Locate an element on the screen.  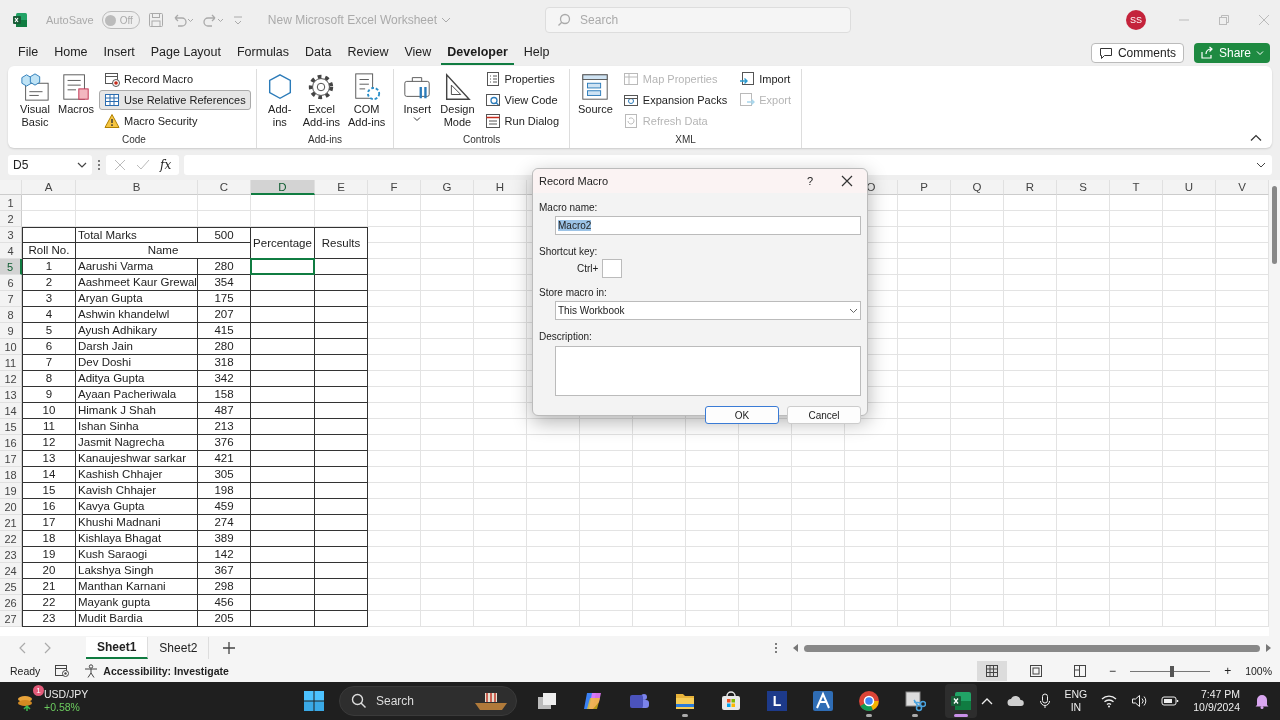
wifi-icon is located at coordinates (1109, 701).